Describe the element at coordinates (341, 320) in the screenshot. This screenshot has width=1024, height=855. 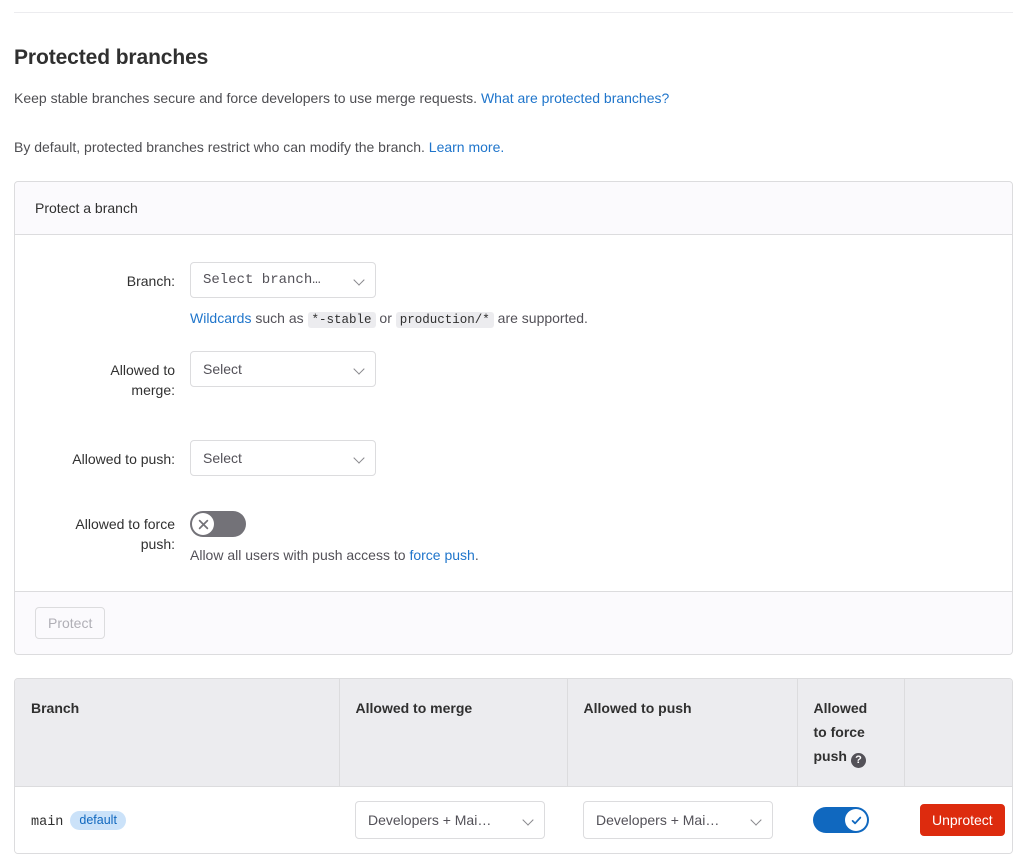
I see `wildcard-code-stable: *-stable` at that location.